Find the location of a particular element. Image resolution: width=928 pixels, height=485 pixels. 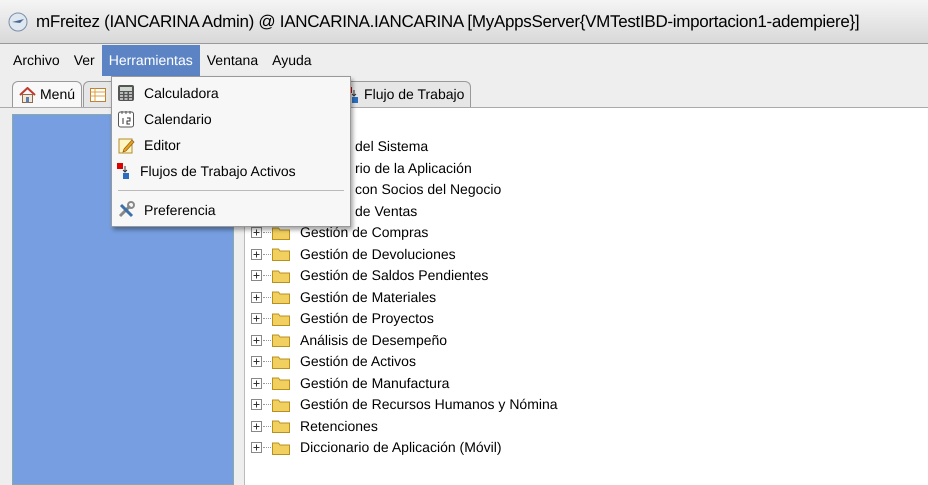

tree-item: Gestión de Manufactura is located at coordinates (375, 383).